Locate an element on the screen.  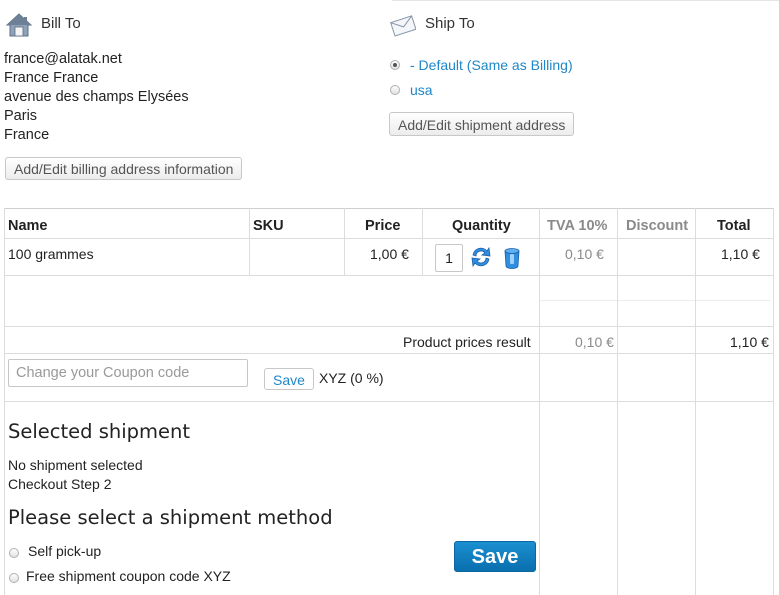
row-divider is located at coordinates (389, 275).